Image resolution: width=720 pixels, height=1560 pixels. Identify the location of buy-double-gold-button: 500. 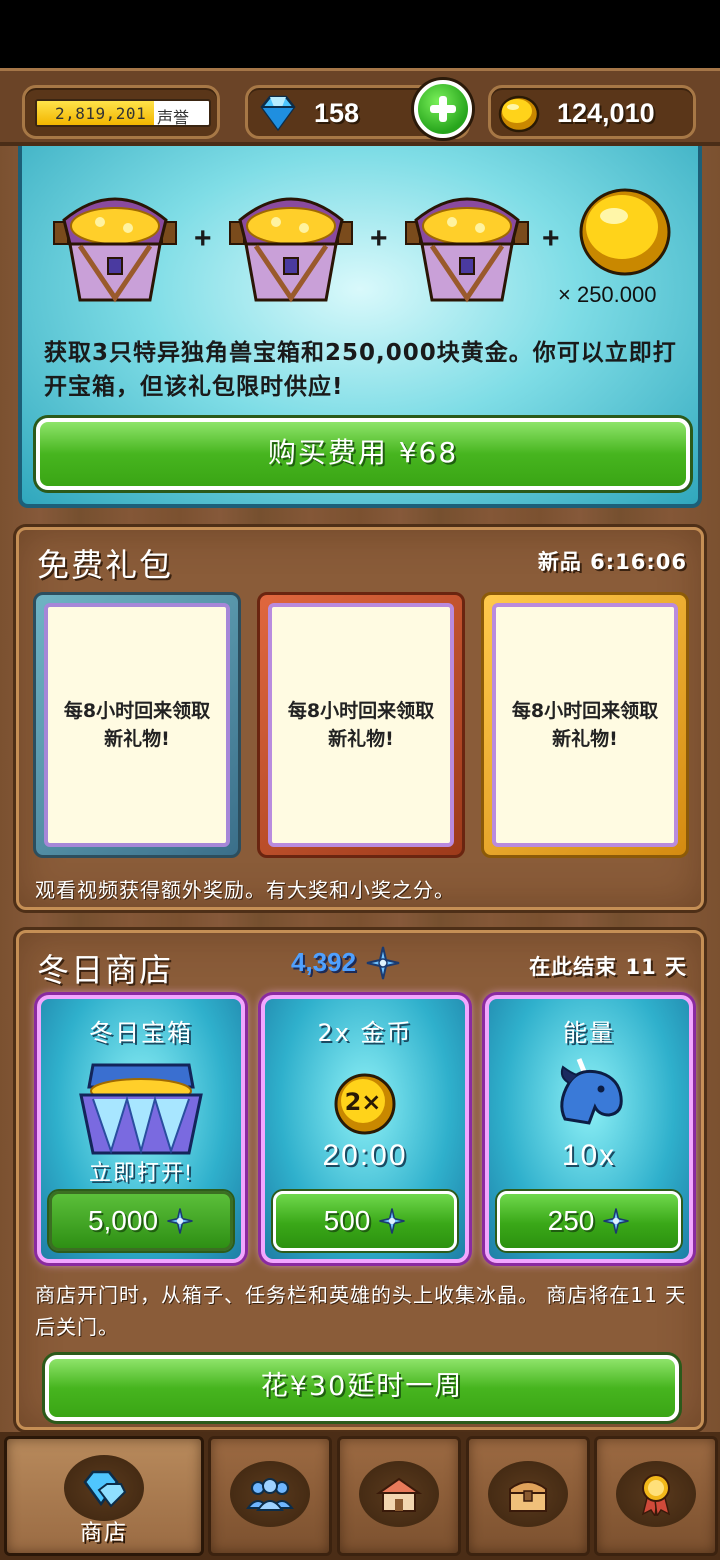
(365, 1221).